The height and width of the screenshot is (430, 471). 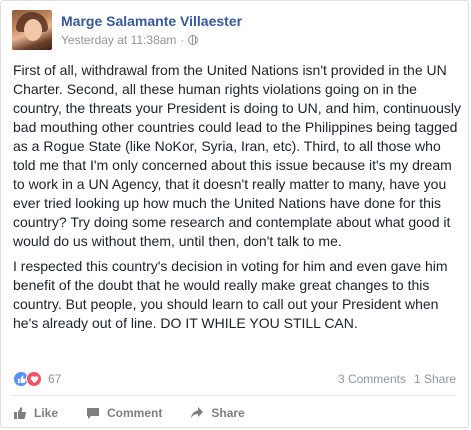 I want to click on thumbs-up-icon, so click(x=20, y=413).